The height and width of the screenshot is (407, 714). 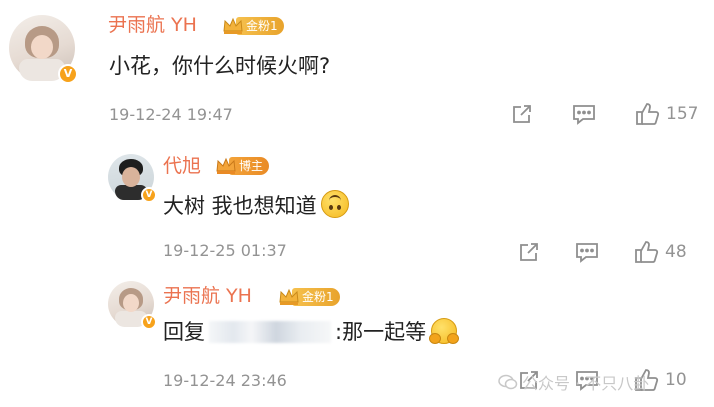 I want to click on comment-actions: 48, so click(x=602, y=252).